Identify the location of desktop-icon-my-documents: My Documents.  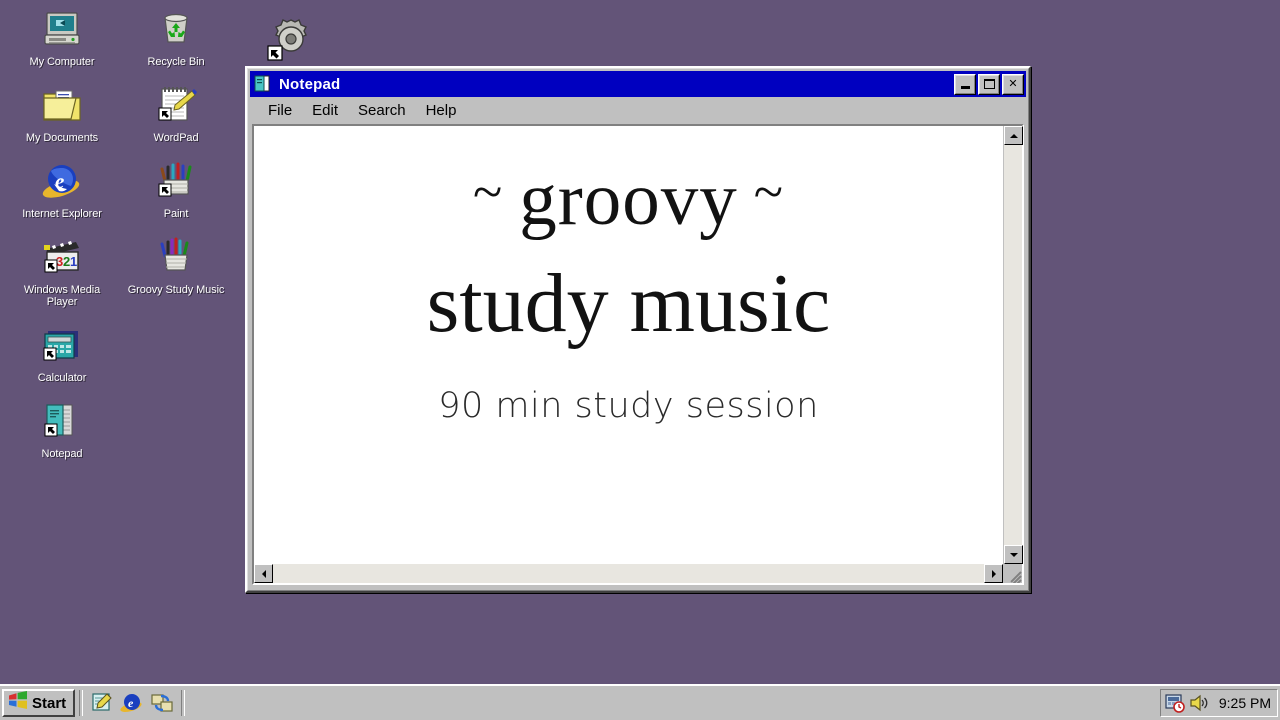
(62, 113).